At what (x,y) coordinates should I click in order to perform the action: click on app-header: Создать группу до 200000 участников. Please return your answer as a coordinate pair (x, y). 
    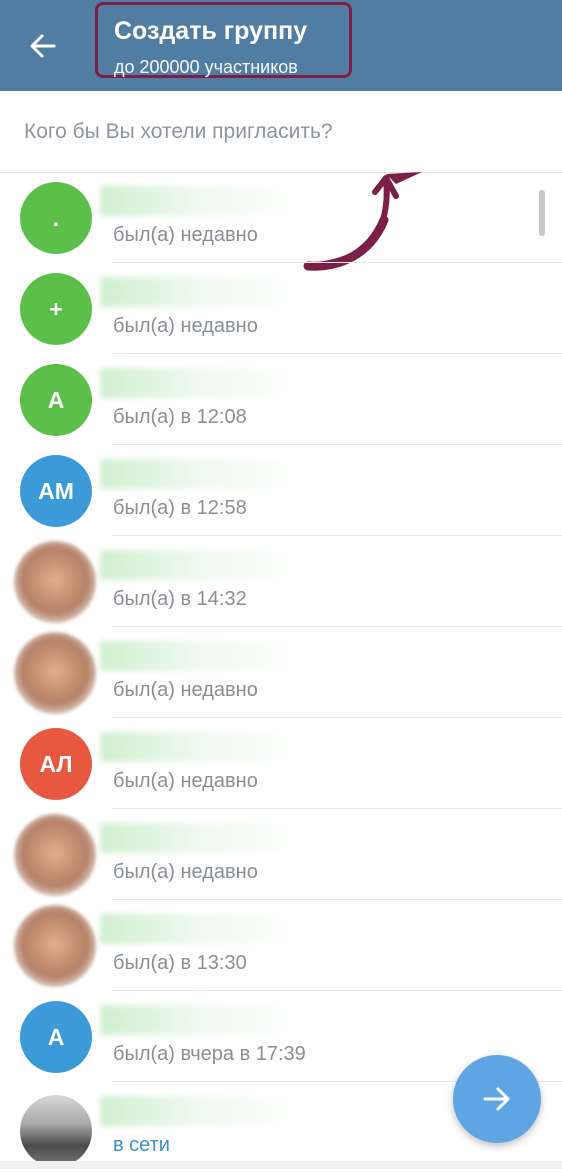
    Looking at the image, I should click on (281, 45).